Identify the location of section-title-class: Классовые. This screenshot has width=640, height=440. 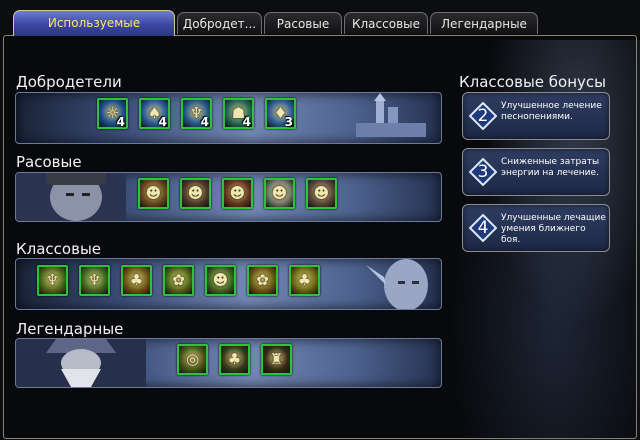
(59, 249).